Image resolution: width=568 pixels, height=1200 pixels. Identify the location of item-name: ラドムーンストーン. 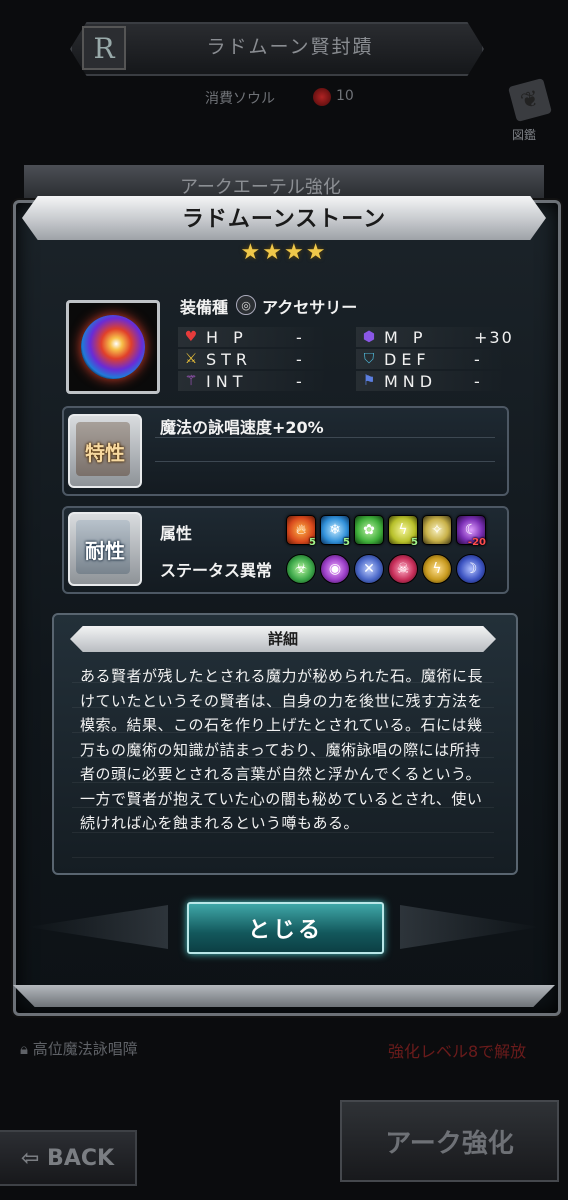
(284, 219).